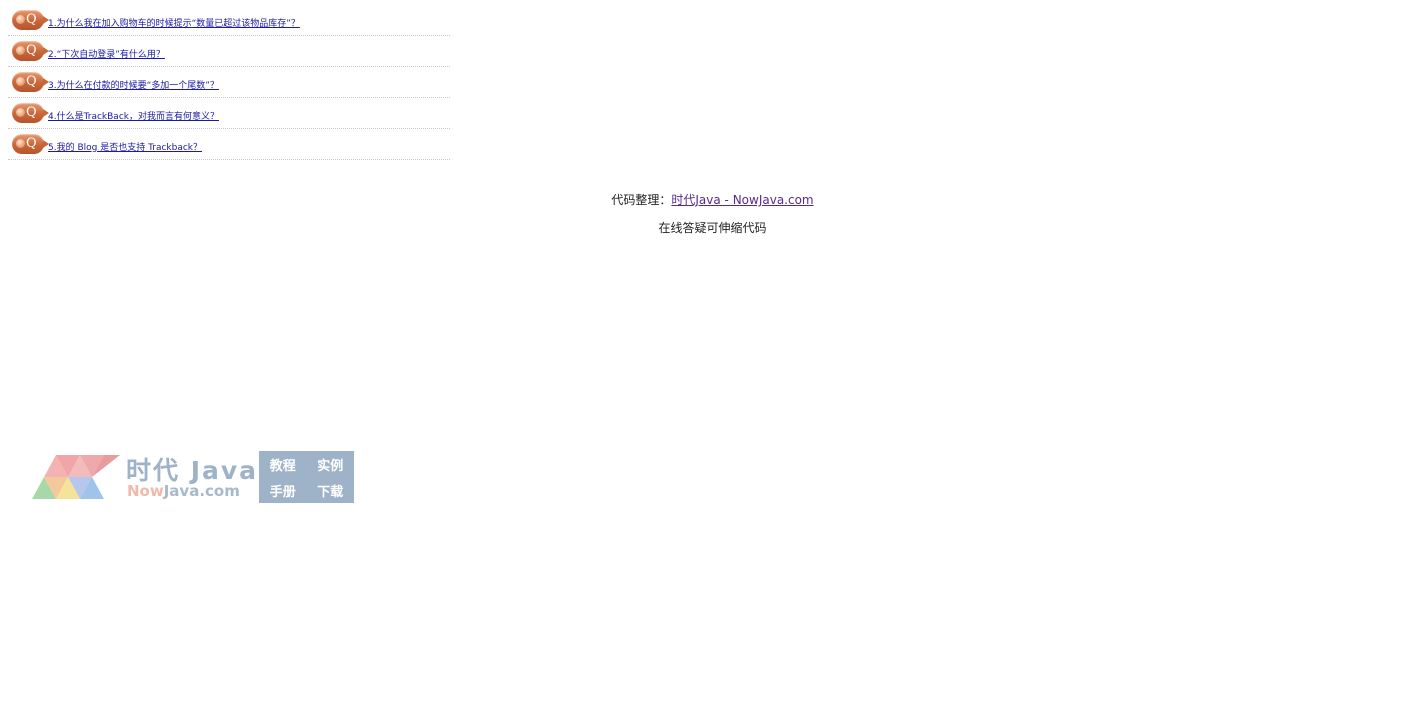  I want to click on credit-line: 代码整理：时代Java - NowJava.com, so click(712, 199).